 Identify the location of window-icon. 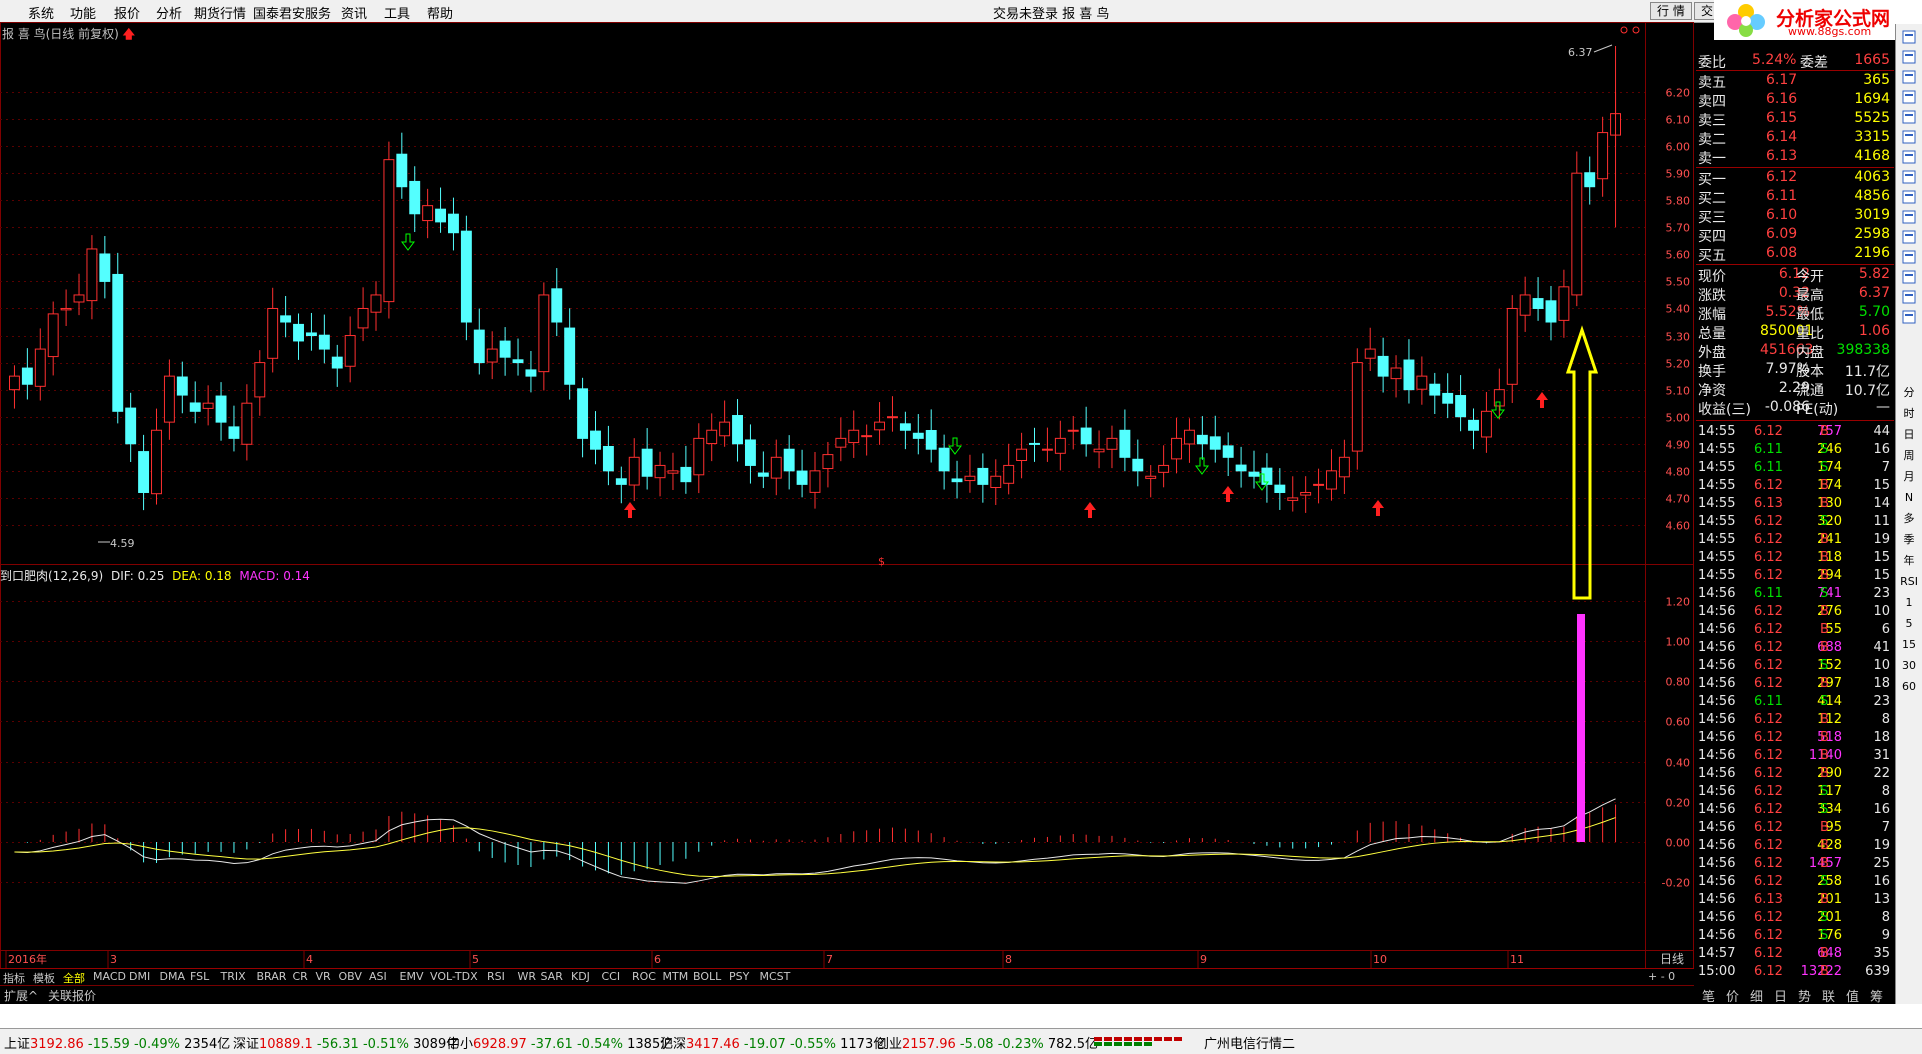
(1909, 119).